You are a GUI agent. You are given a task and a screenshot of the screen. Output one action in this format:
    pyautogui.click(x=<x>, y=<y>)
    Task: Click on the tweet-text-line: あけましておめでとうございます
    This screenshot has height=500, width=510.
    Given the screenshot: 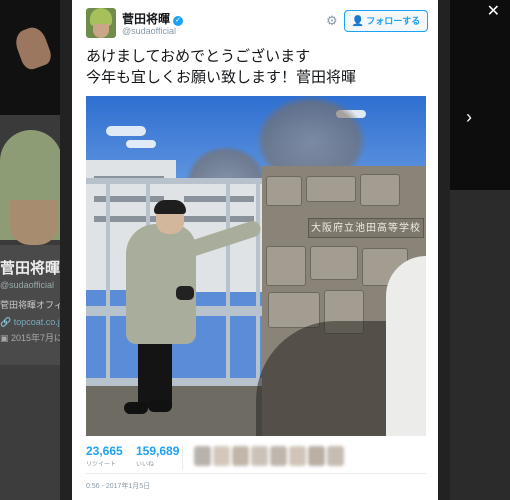 What is the action you would take?
    pyautogui.click(x=198, y=56)
    